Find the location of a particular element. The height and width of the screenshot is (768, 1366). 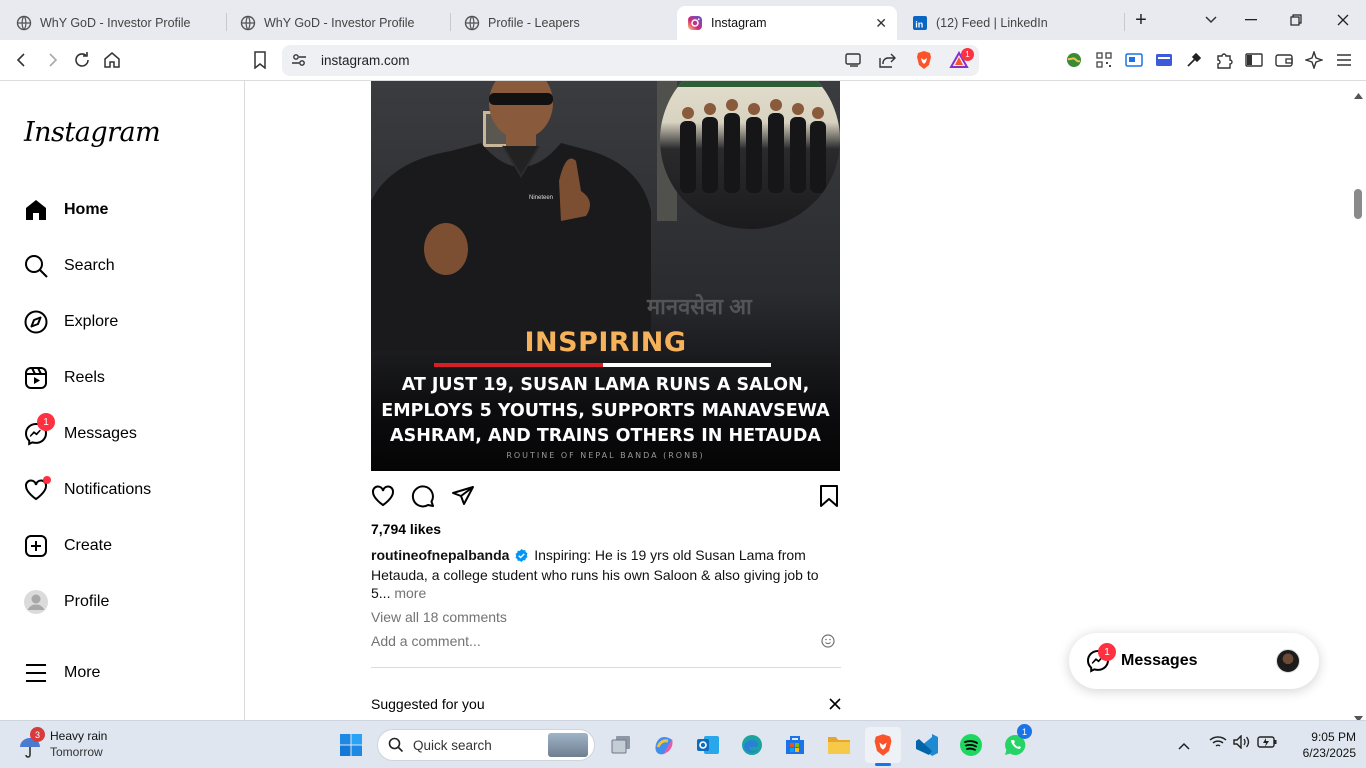

address-bar: instagram.com 1 is located at coordinates (630, 60).